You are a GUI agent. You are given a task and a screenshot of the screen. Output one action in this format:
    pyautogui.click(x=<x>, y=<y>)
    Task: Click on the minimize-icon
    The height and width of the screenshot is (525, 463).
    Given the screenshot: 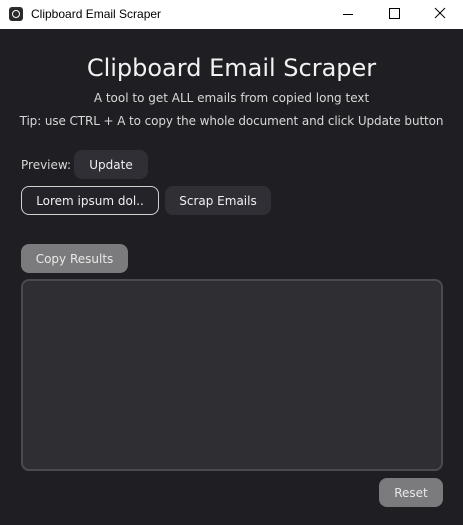 What is the action you would take?
    pyautogui.click(x=348, y=14)
    